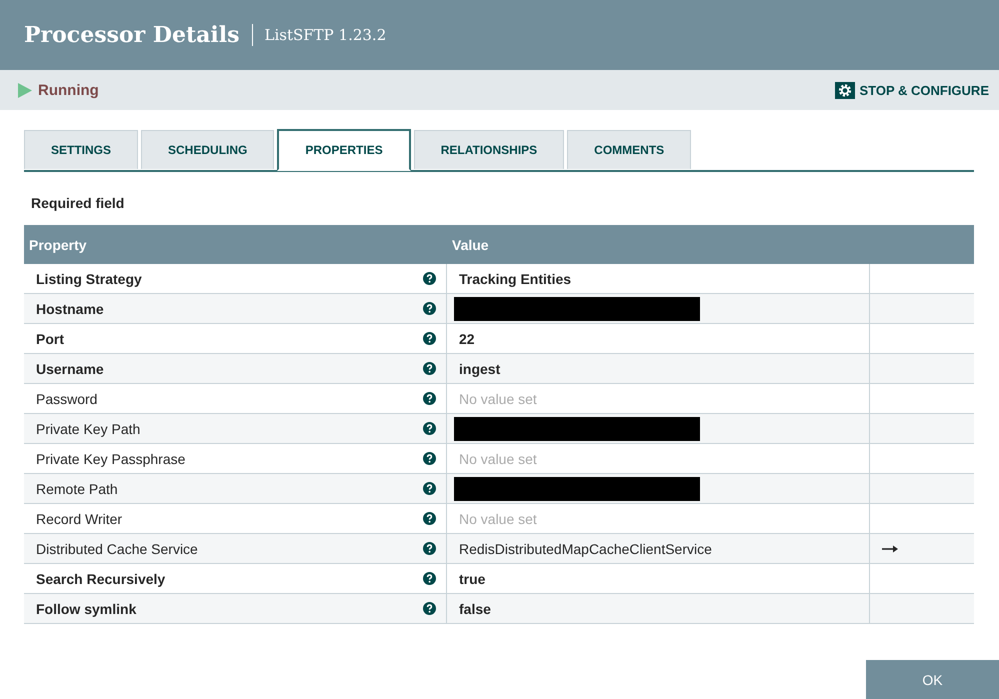  I want to click on property-value: RedisDistributedMapCacheClientService, so click(585, 548).